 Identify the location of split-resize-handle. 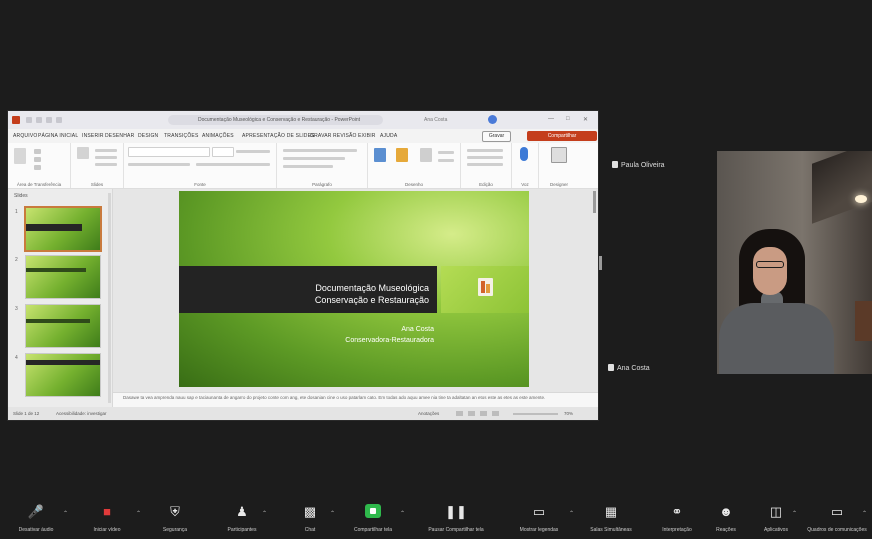
(600, 263).